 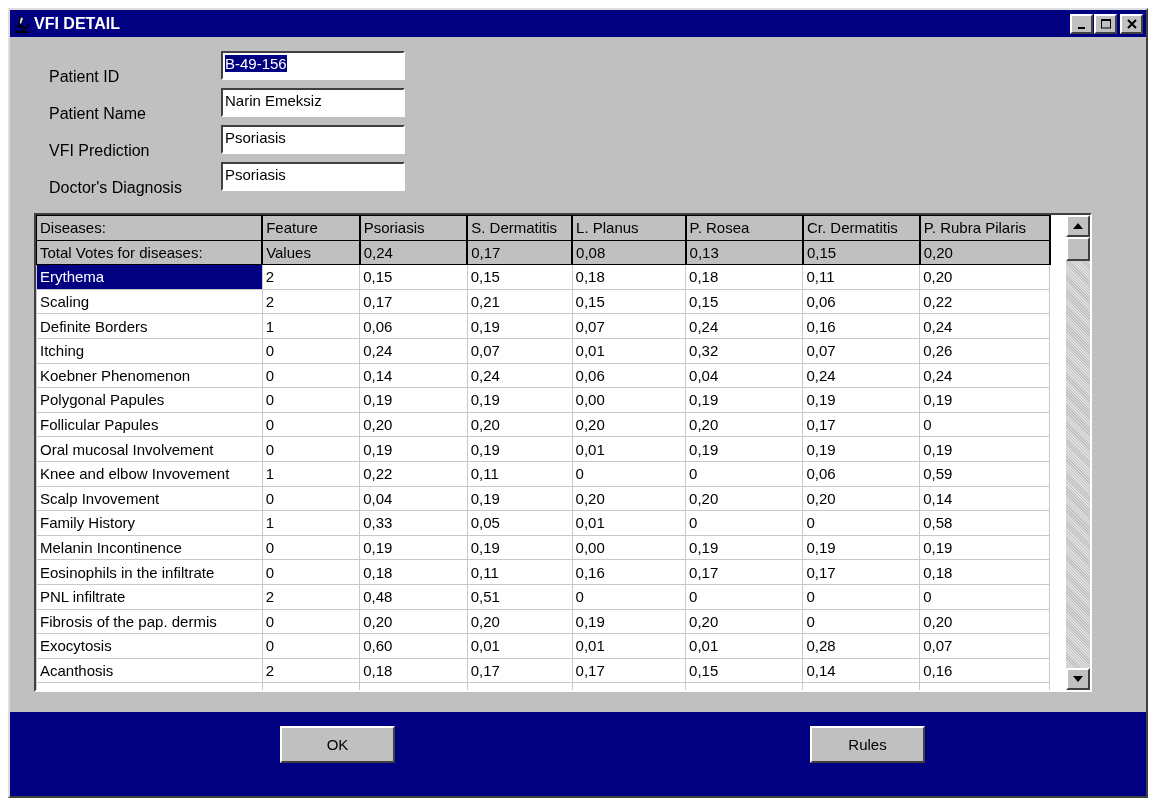 I want to click on row-header-cell: Definite Borders, so click(x=149, y=326).